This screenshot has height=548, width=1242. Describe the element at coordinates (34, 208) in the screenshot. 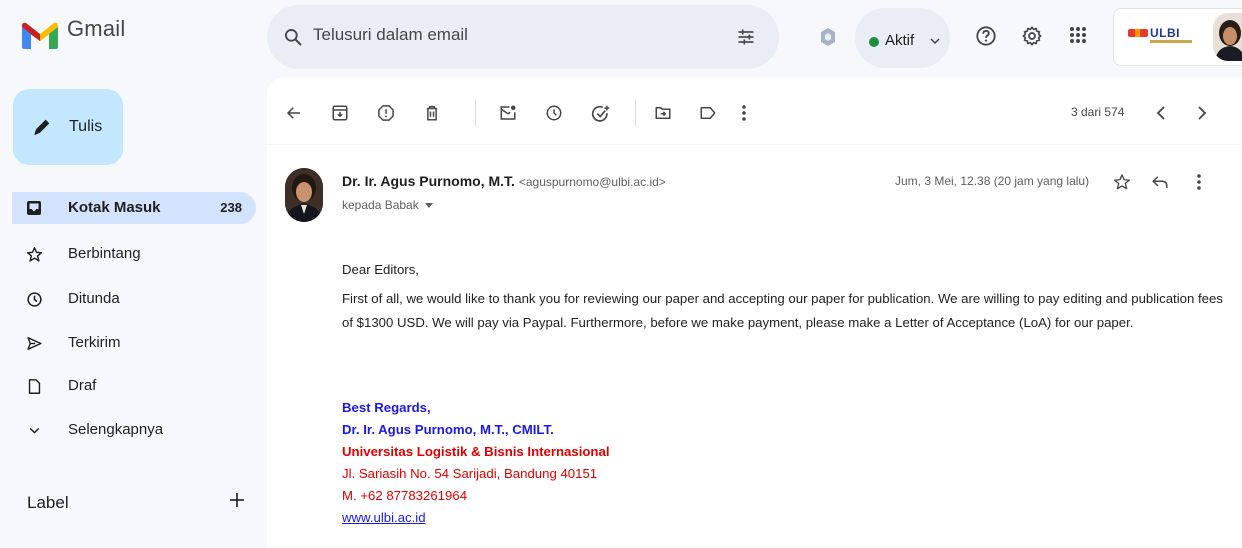

I see `inbox-icon` at that location.